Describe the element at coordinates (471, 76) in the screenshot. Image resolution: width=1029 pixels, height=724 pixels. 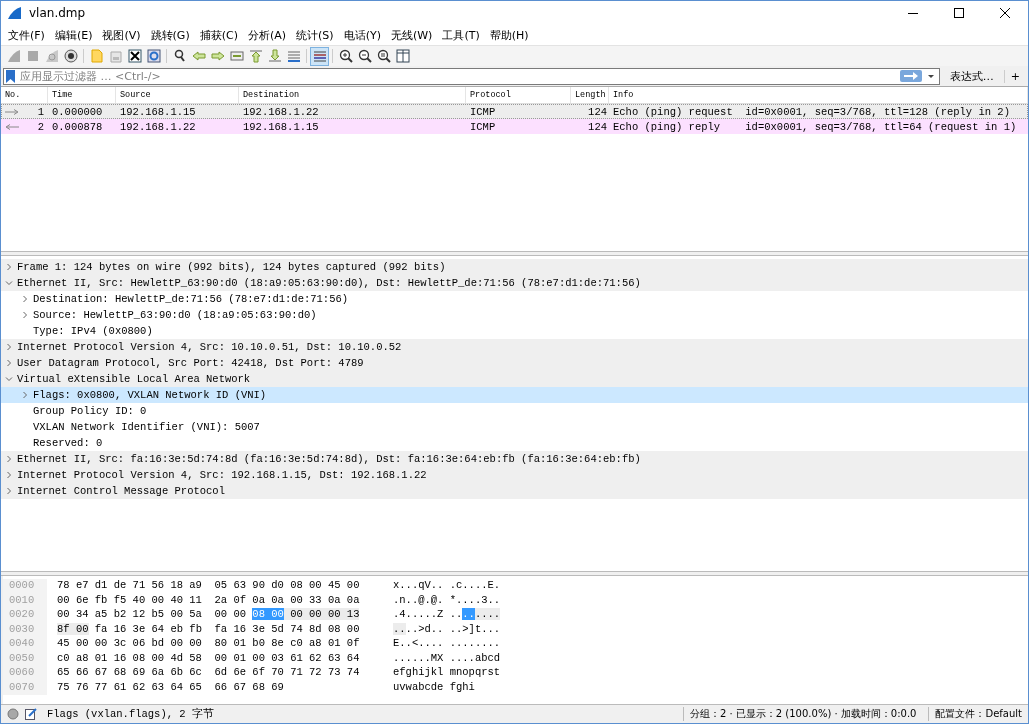
I see `filter-field: 应用显示过滤器 … <Ctrl-/>` at that location.